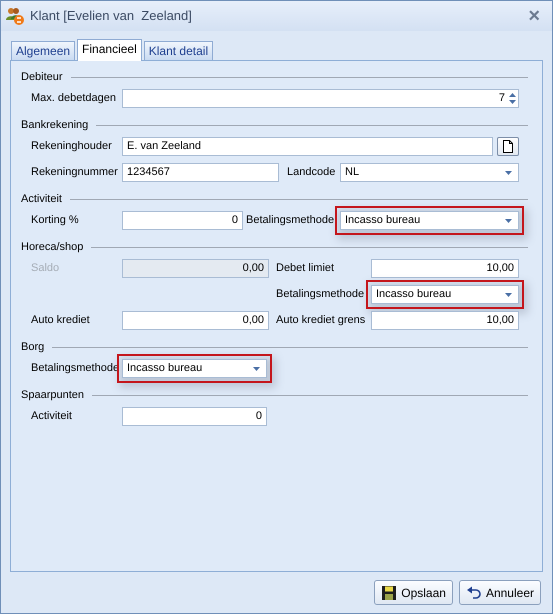 This screenshot has height=614, width=553. What do you see at coordinates (321, 320) in the screenshot?
I see `field-label: Auto krediet grens` at bounding box center [321, 320].